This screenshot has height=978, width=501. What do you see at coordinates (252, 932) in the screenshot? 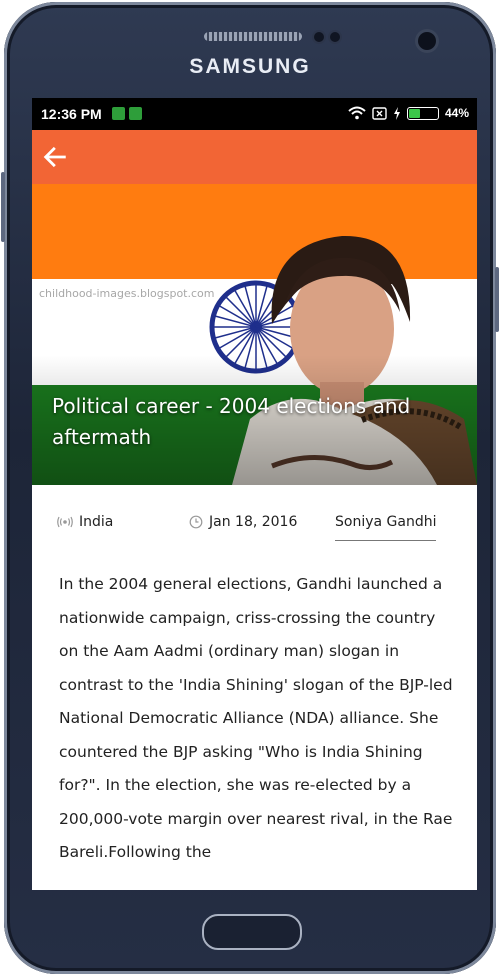
I see `home-button` at bounding box center [252, 932].